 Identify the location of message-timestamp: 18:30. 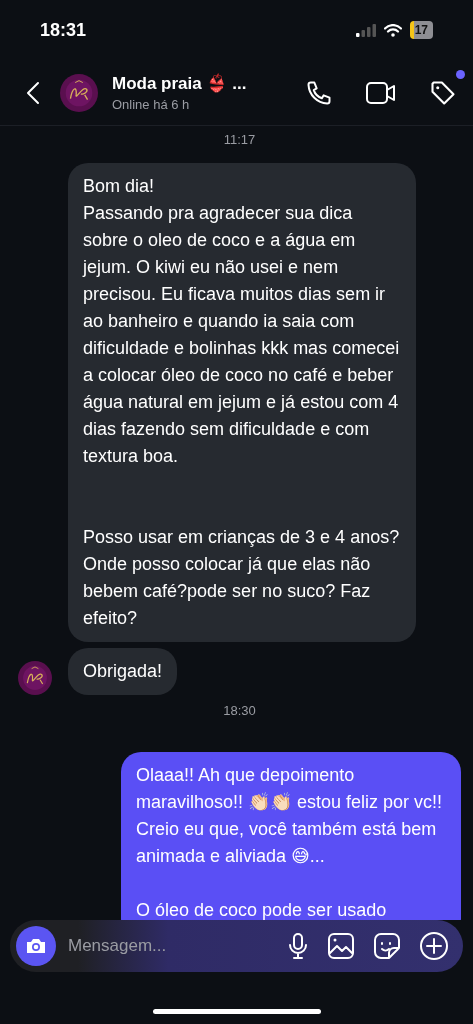
(239, 710).